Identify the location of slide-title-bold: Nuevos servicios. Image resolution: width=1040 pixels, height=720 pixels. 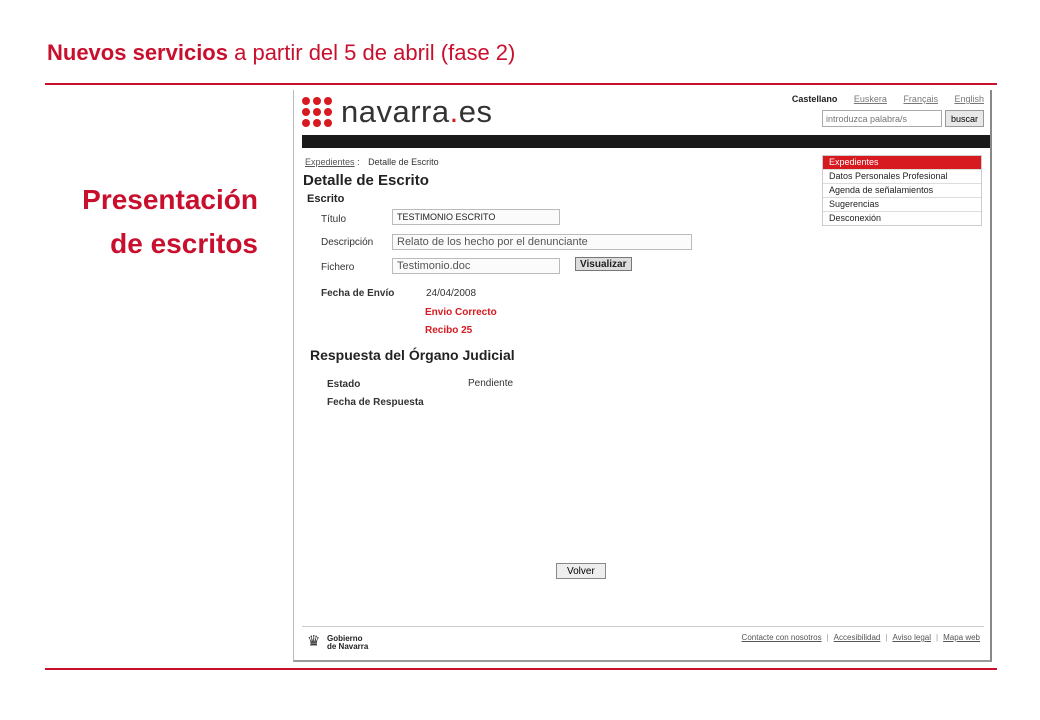
(137, 52).